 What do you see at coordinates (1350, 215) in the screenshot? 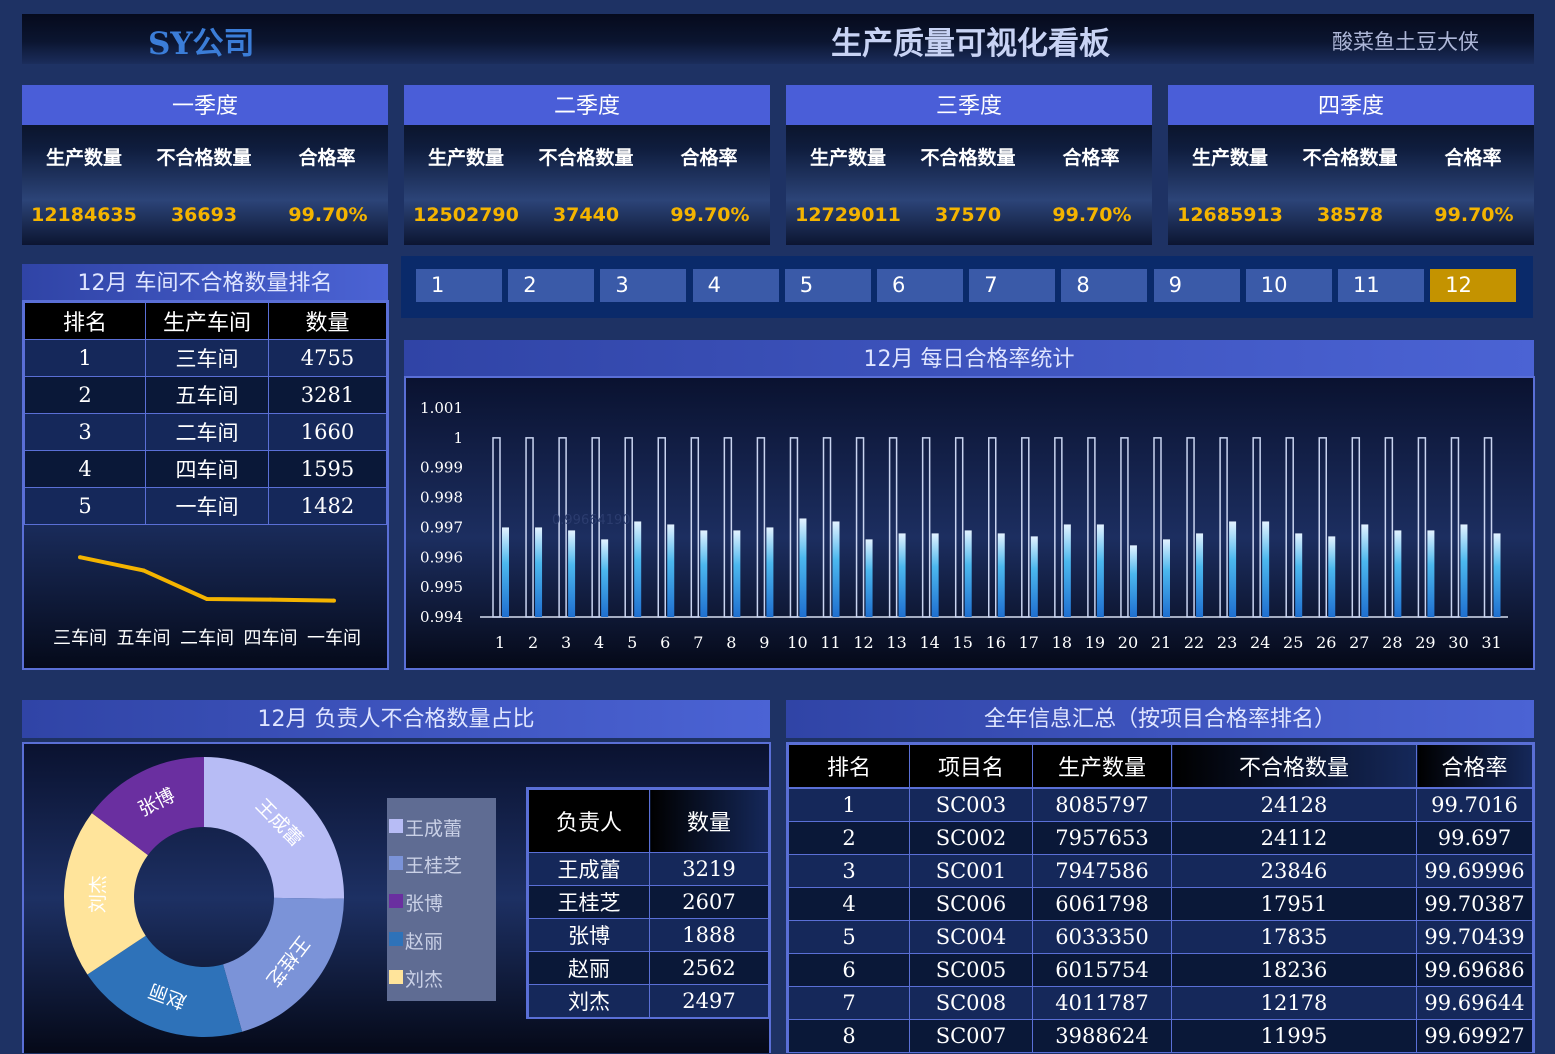
I see `defect-value: 38578` at bounding box center [1350, 215].